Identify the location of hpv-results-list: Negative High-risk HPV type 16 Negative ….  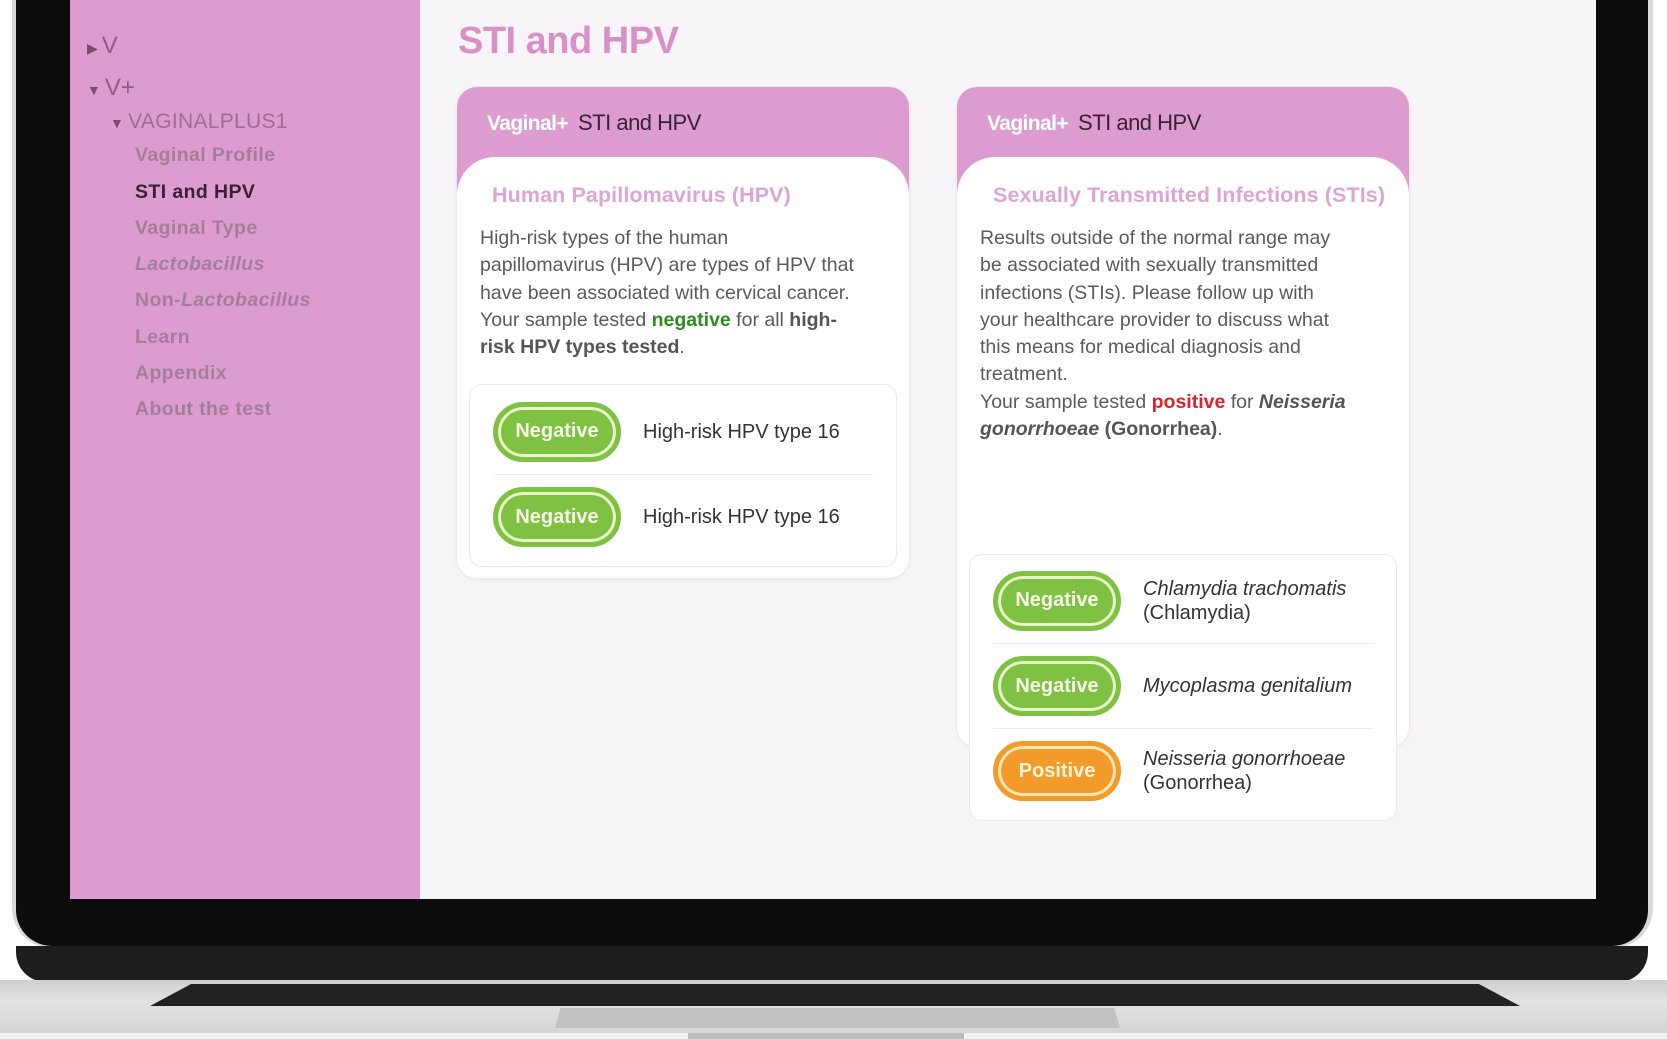
(683, 475).